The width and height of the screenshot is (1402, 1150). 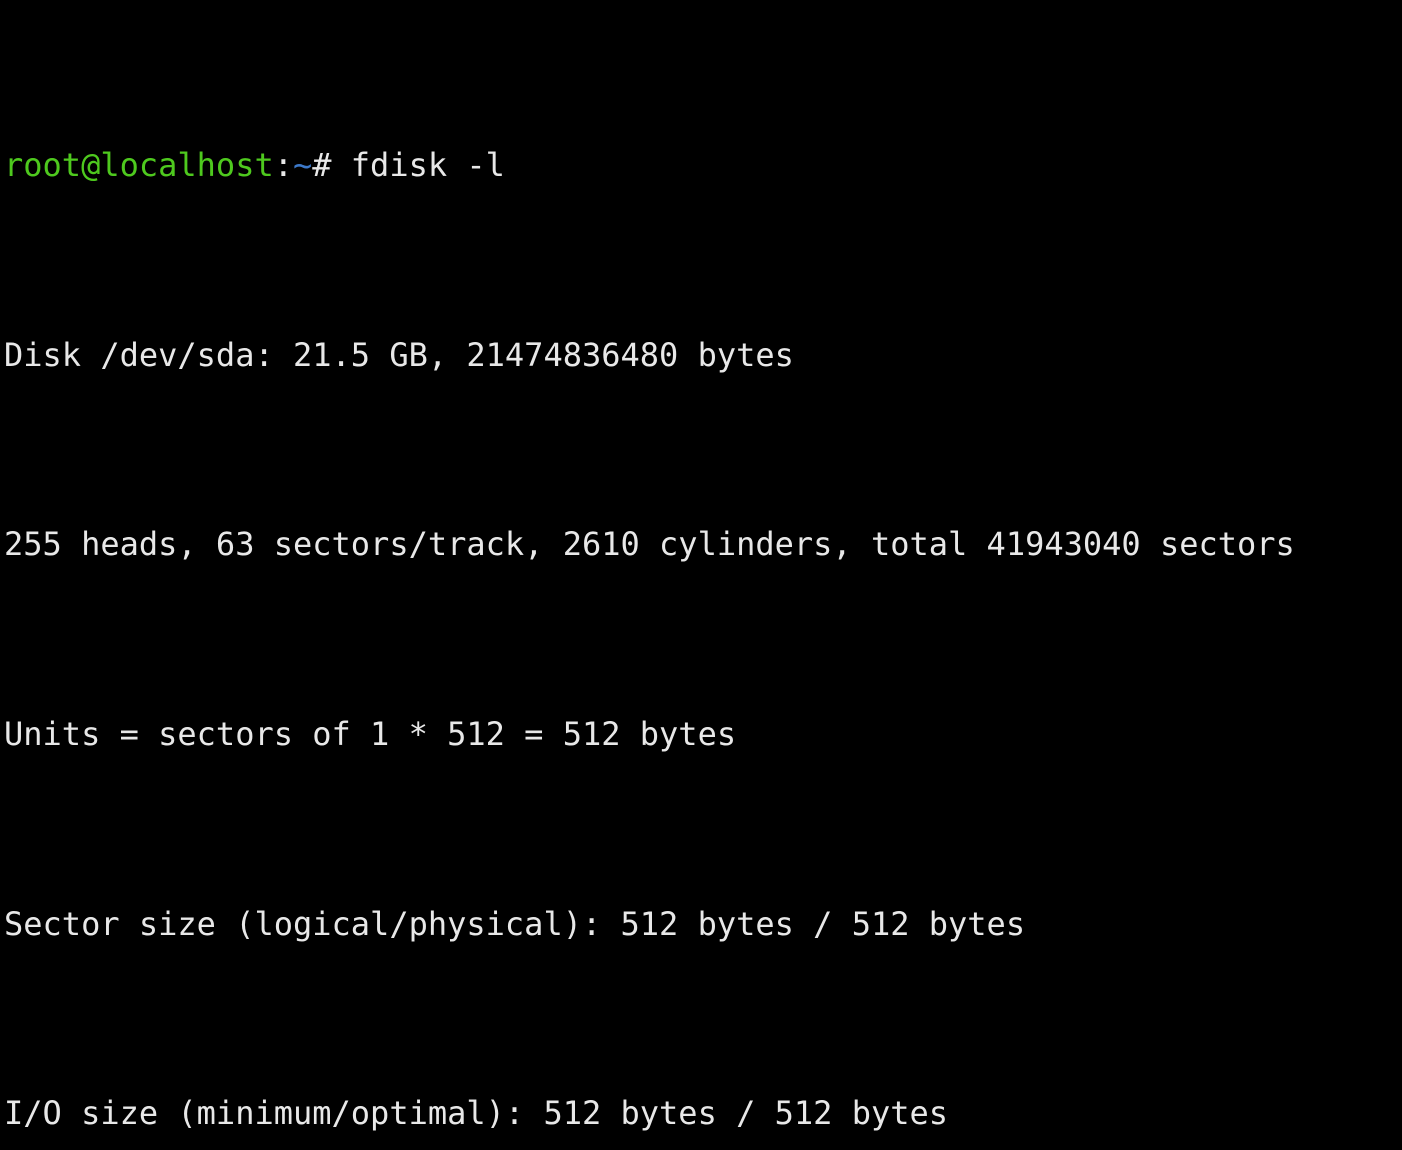 I want to click on prompt-user-host: root@localhost, so click(x=139, y=165).